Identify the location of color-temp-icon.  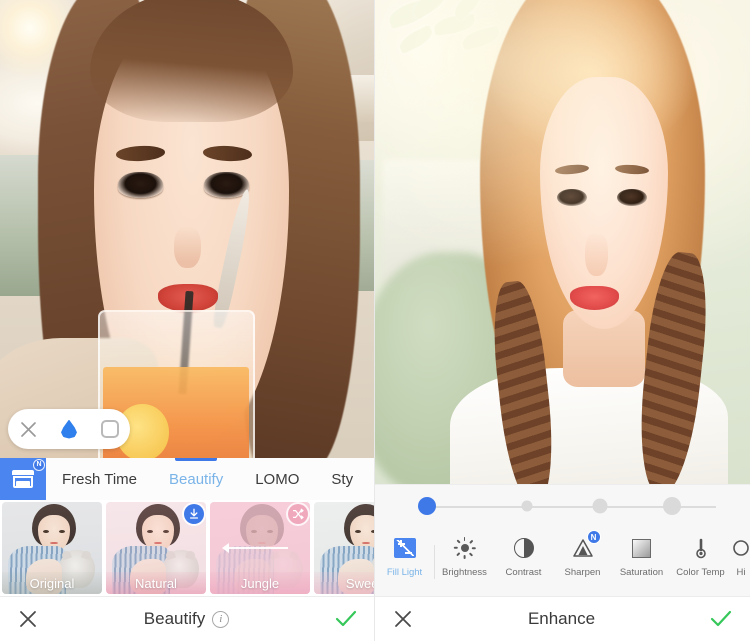
(701, 548).